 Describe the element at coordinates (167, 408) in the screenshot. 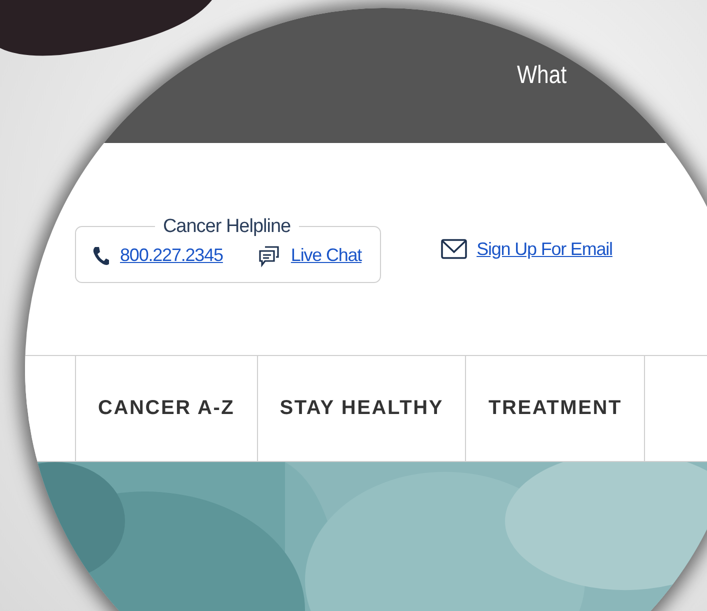

I see `nav-tab: CANCER A-Z` at that location.